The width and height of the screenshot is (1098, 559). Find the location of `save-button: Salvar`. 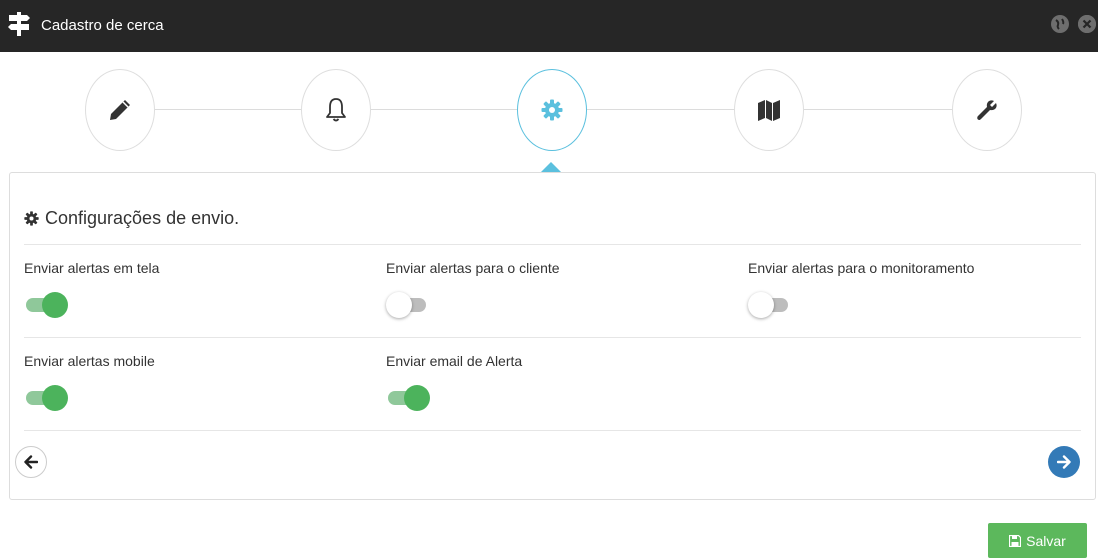

save-button: Salvar is located at coordinates (1037, 540).